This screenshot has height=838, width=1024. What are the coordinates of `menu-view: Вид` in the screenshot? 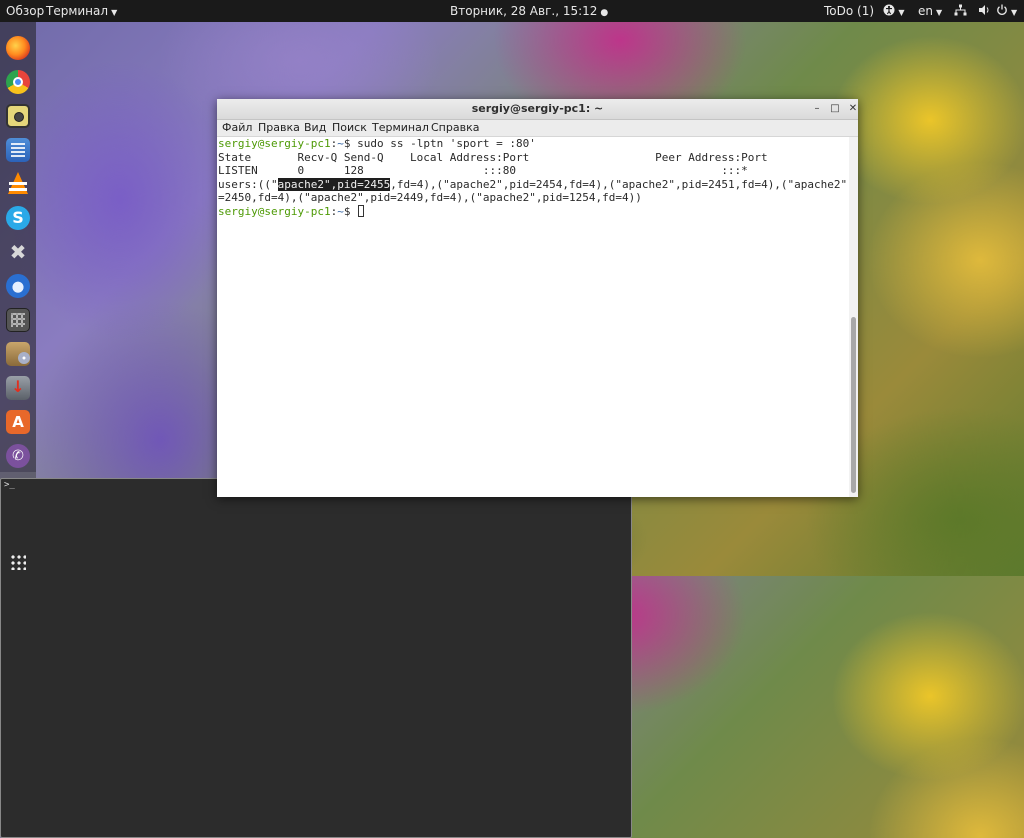 It's located at (315, 128).